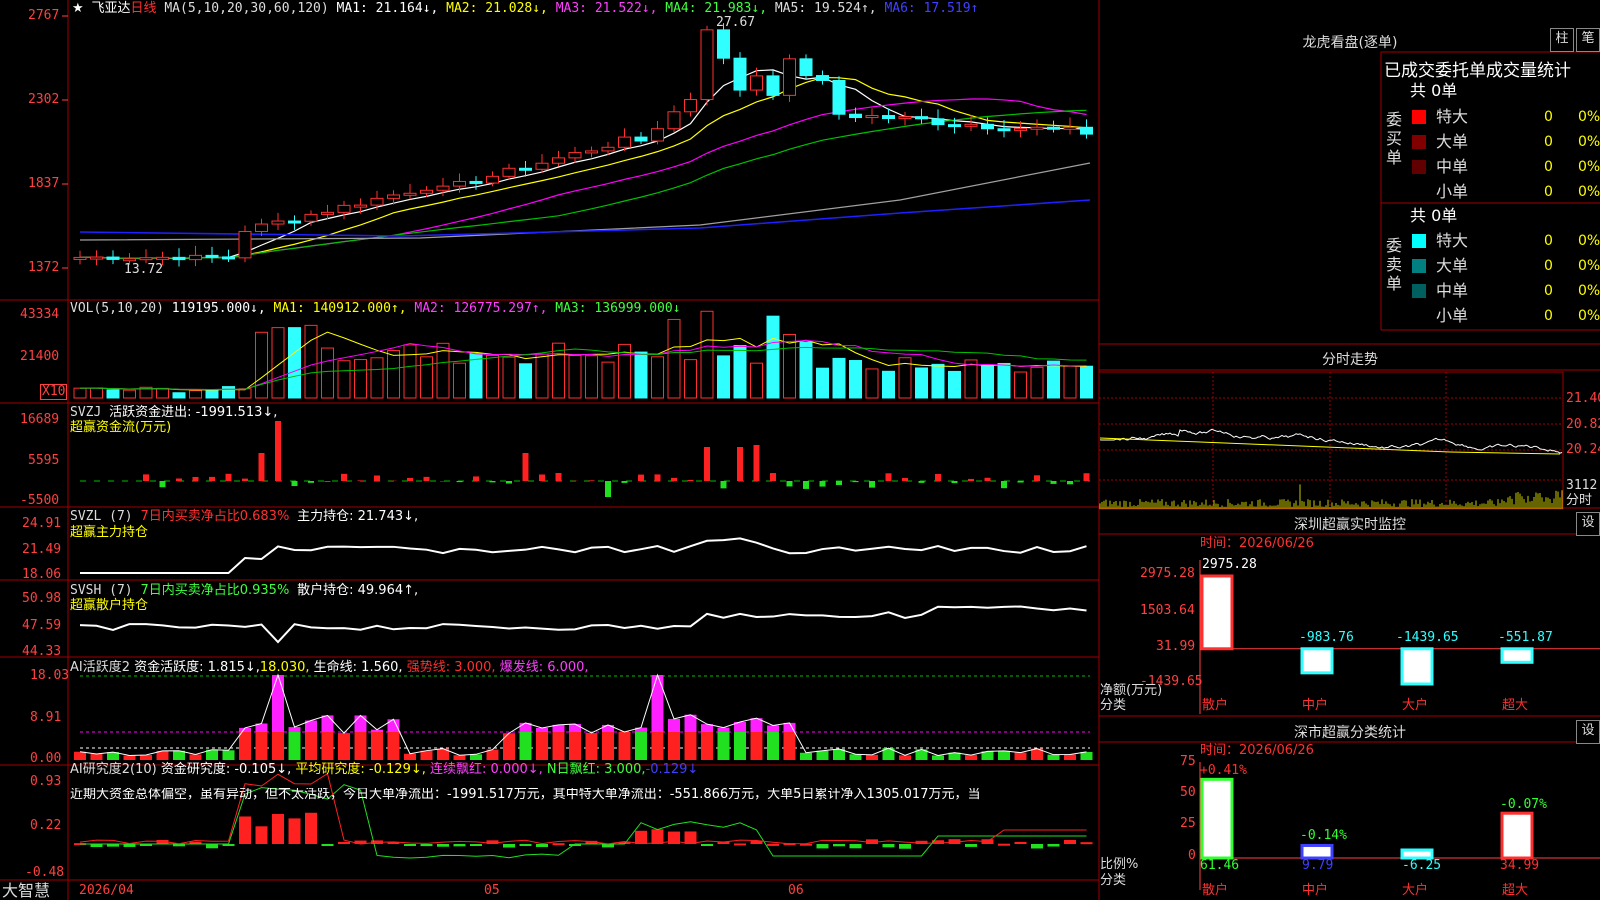 This screenshot has width=1600, height=900. I want to click on sz-class-value: -6.25, so click(1422, 865).